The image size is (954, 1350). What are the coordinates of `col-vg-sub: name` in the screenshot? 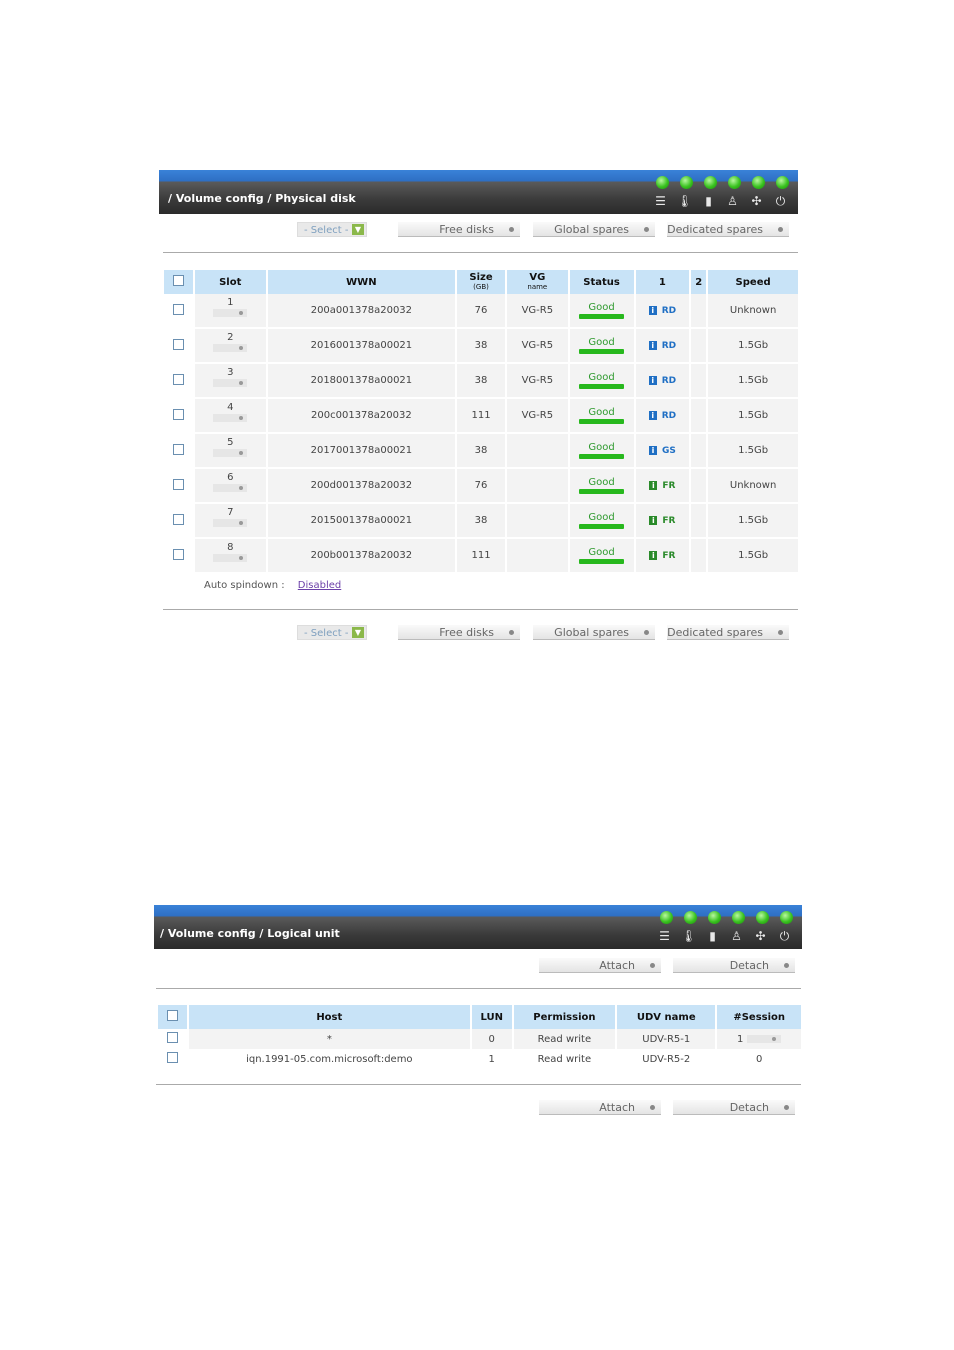 It's located at (537, 287).